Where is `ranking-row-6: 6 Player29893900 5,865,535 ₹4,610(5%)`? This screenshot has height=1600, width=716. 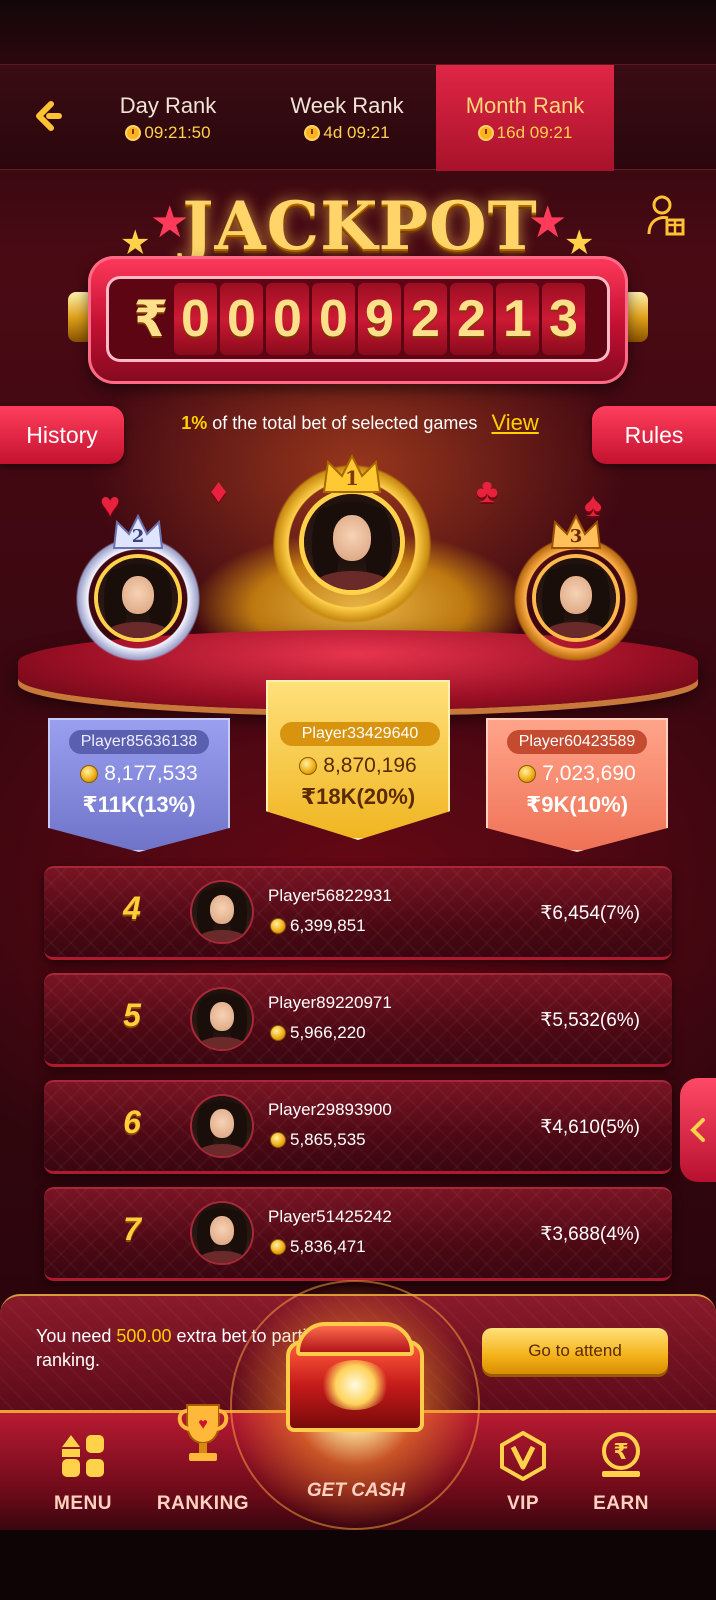 ranking-row-6: 6 Player29893900 5,865,535 ₹4,610(5%) is located at coordinates (358, 1127).